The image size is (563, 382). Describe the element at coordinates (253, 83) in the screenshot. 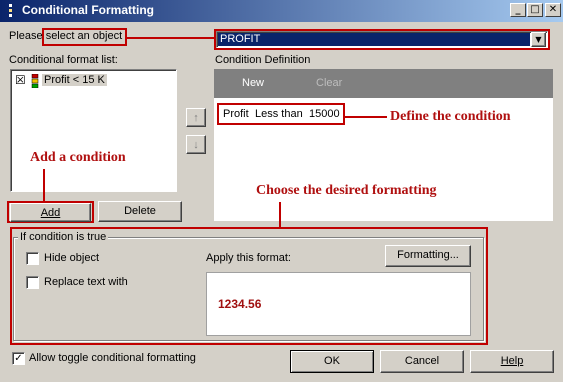

I see `new-condition-button: New` at that location.